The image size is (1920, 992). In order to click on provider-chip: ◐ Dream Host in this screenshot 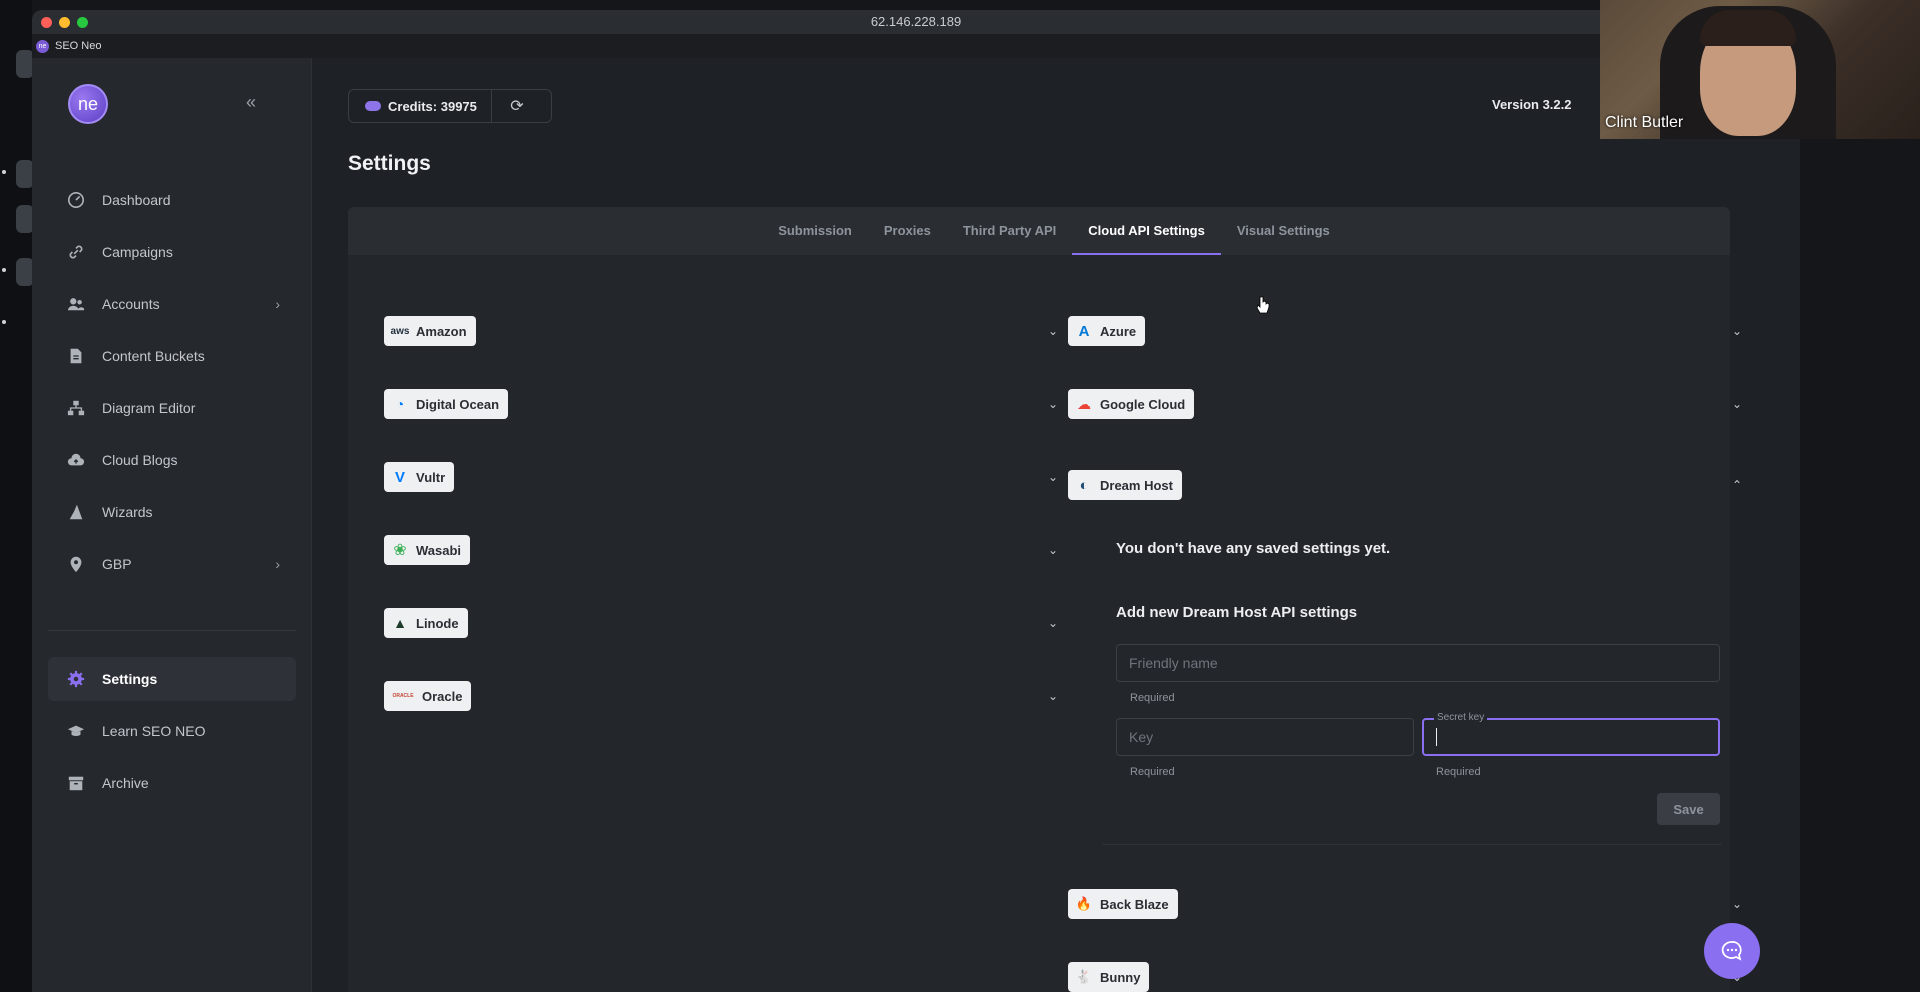, I will do `click(1125, 485)`.